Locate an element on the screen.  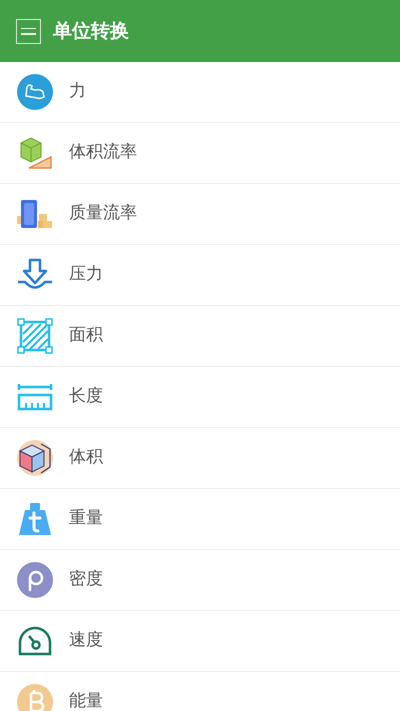
app-title: 单位转换 is located at coordinates (91, 31).